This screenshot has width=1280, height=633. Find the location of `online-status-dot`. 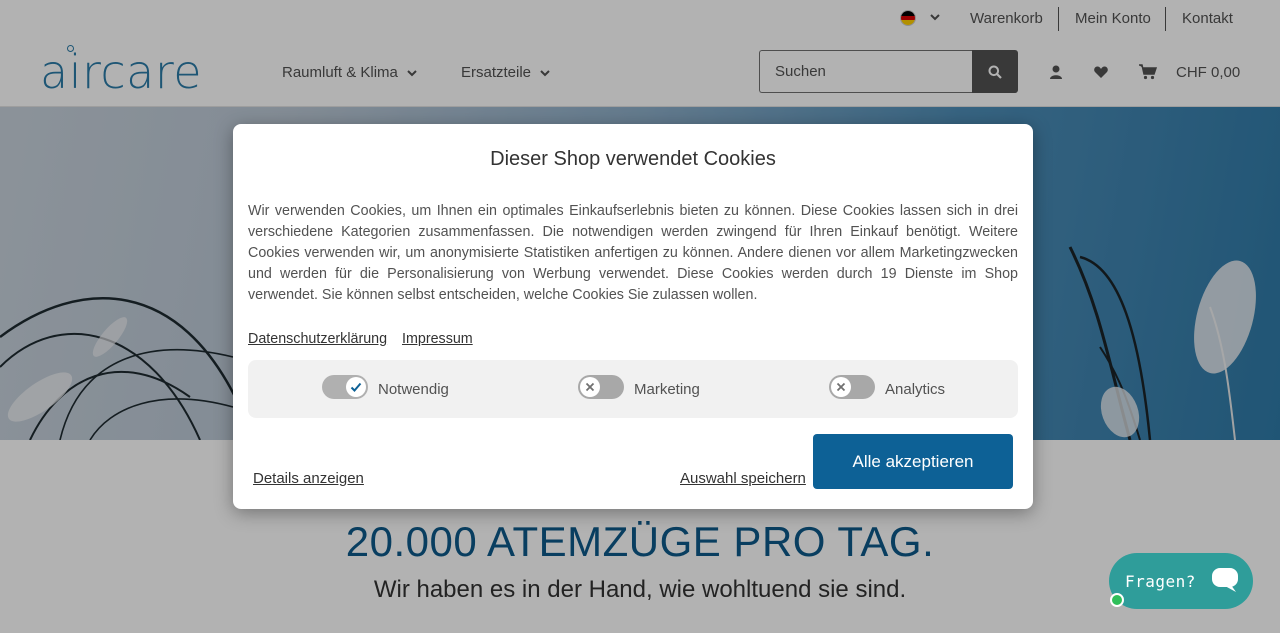

online-status-dot is located at coordinates (1117, 600).